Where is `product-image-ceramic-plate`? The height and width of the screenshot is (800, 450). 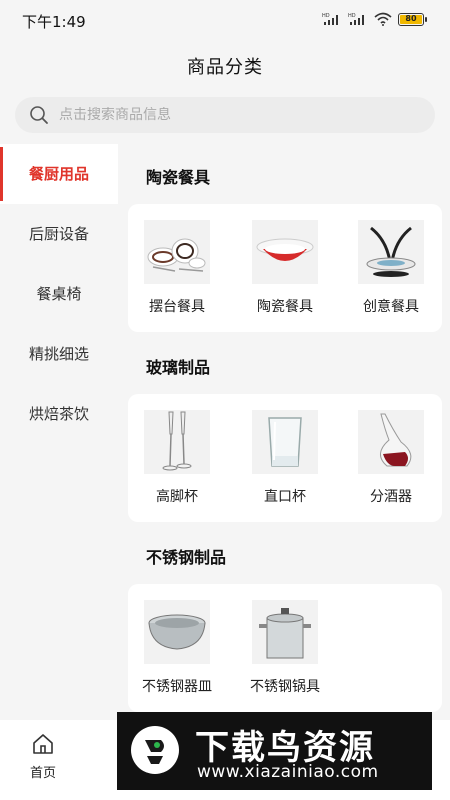
product-image-ceramic-plate is located at coordinates (285, 252).